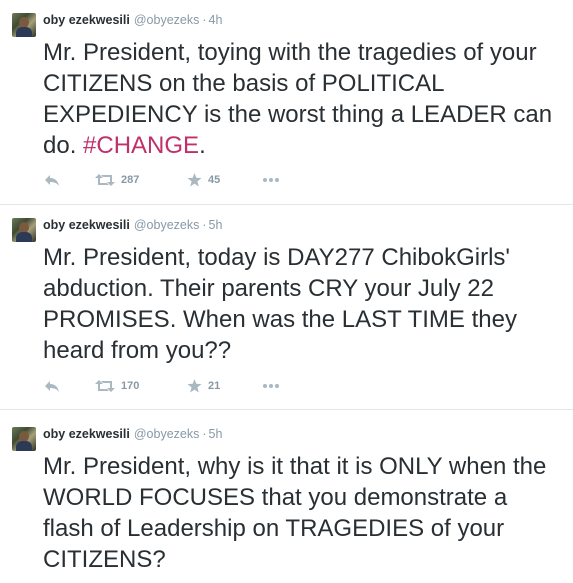  What do you see at coordinates (117, 386) in the screenshot?
I see `retweet-button: 170` at bounding box center [117, 386].